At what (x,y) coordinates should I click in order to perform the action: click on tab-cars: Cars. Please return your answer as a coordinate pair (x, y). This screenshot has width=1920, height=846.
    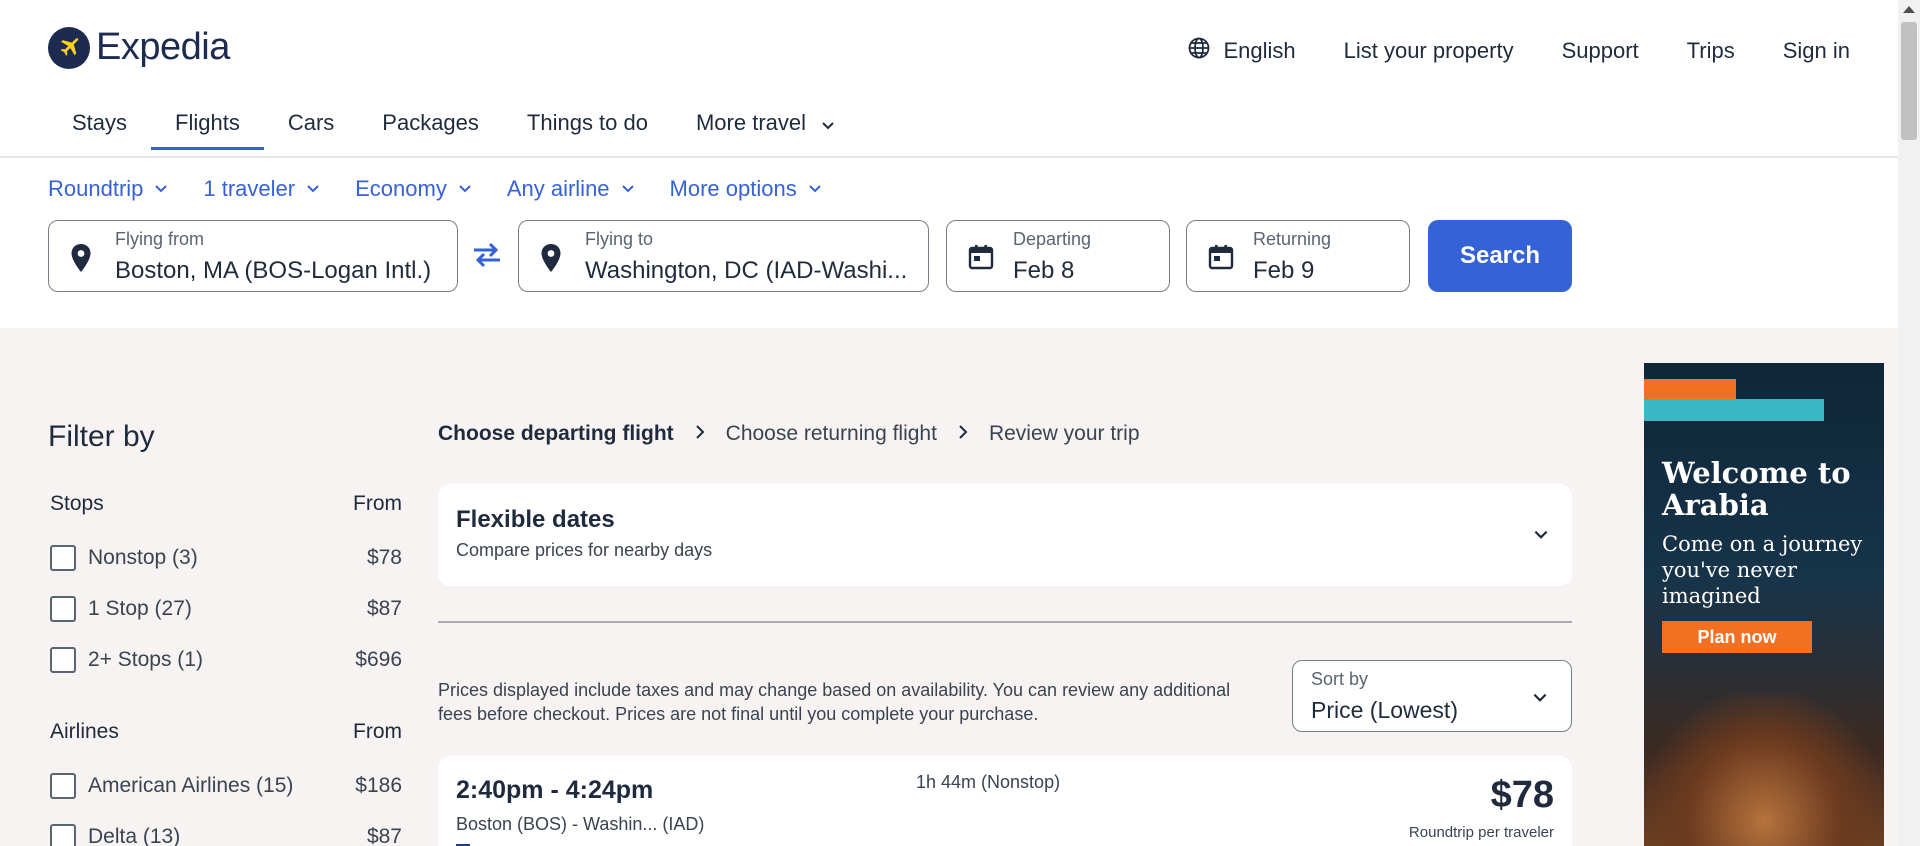
    Looking at the image, I should click on (311, 124).